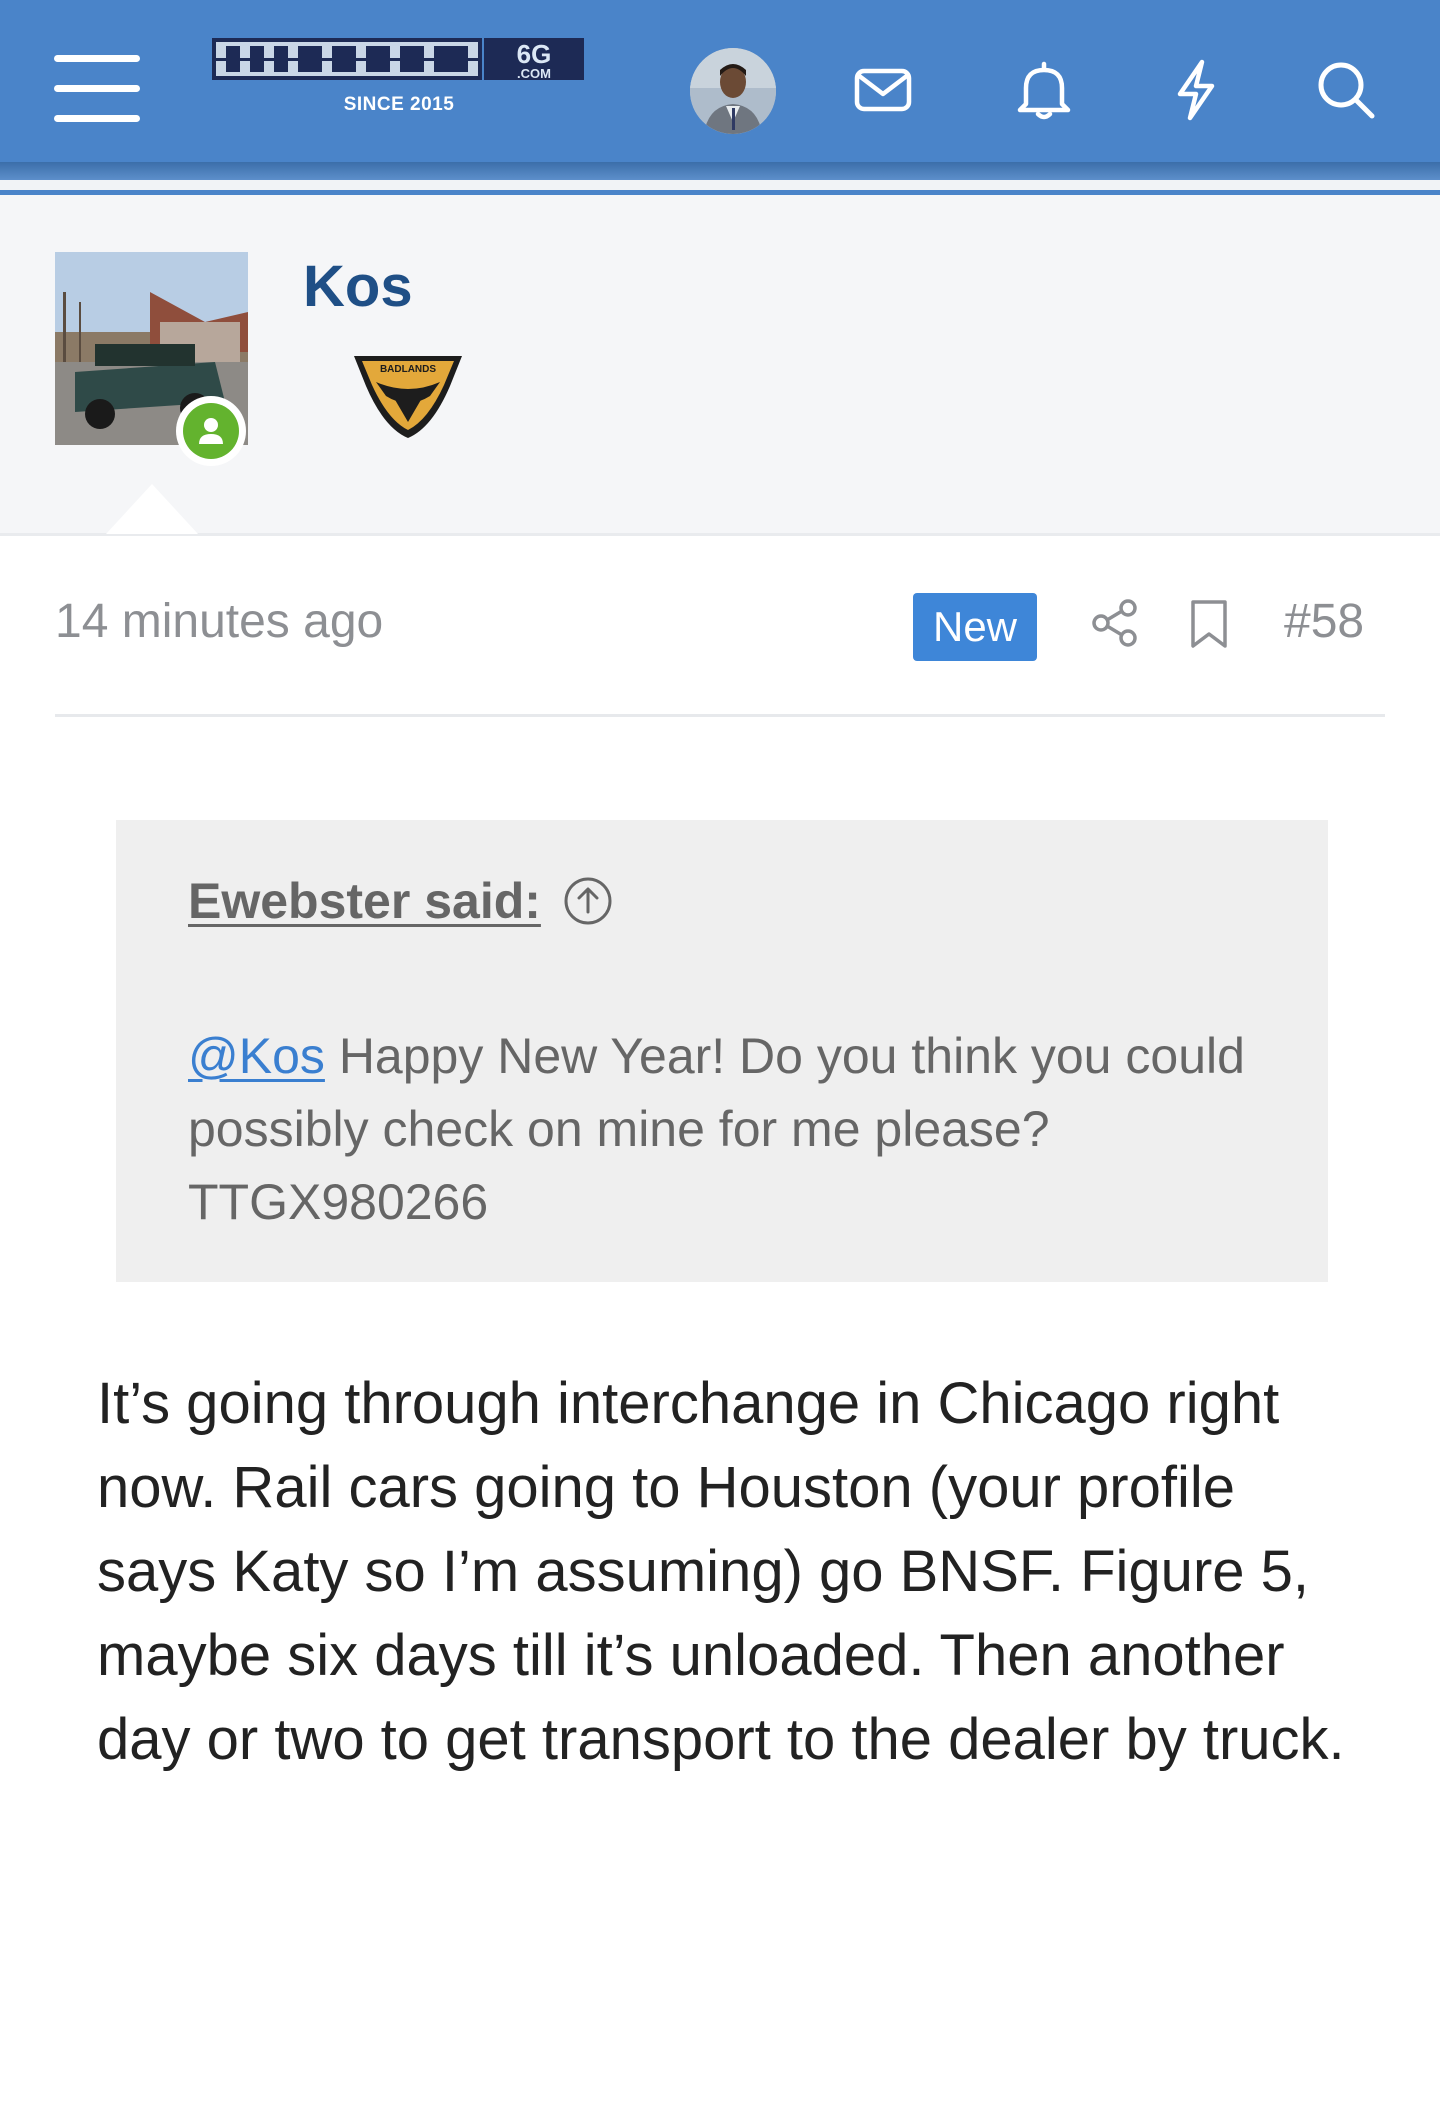 This screenshot has width=1440, height=2106. What do you see at coordinates (1115, 623) in the screenshot?
I see `share-icon` at bounding box center [1115, 623].